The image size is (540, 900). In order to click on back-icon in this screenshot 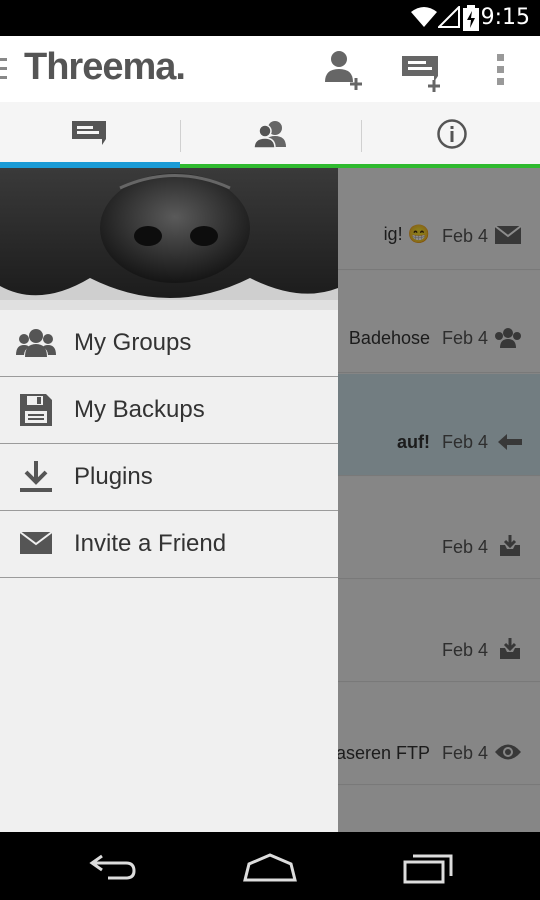, I will do `click(113, 867)`.